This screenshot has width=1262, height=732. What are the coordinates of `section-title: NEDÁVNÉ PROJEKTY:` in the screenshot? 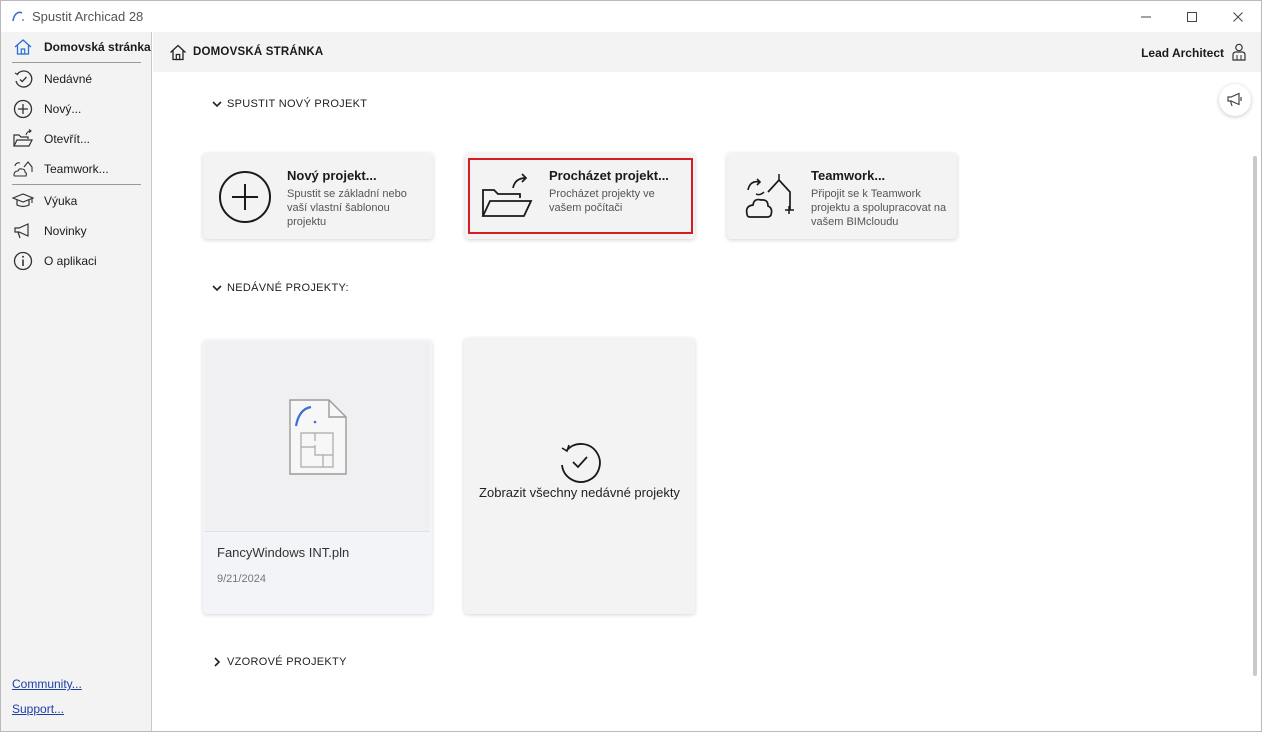 It's located at (288, 288).